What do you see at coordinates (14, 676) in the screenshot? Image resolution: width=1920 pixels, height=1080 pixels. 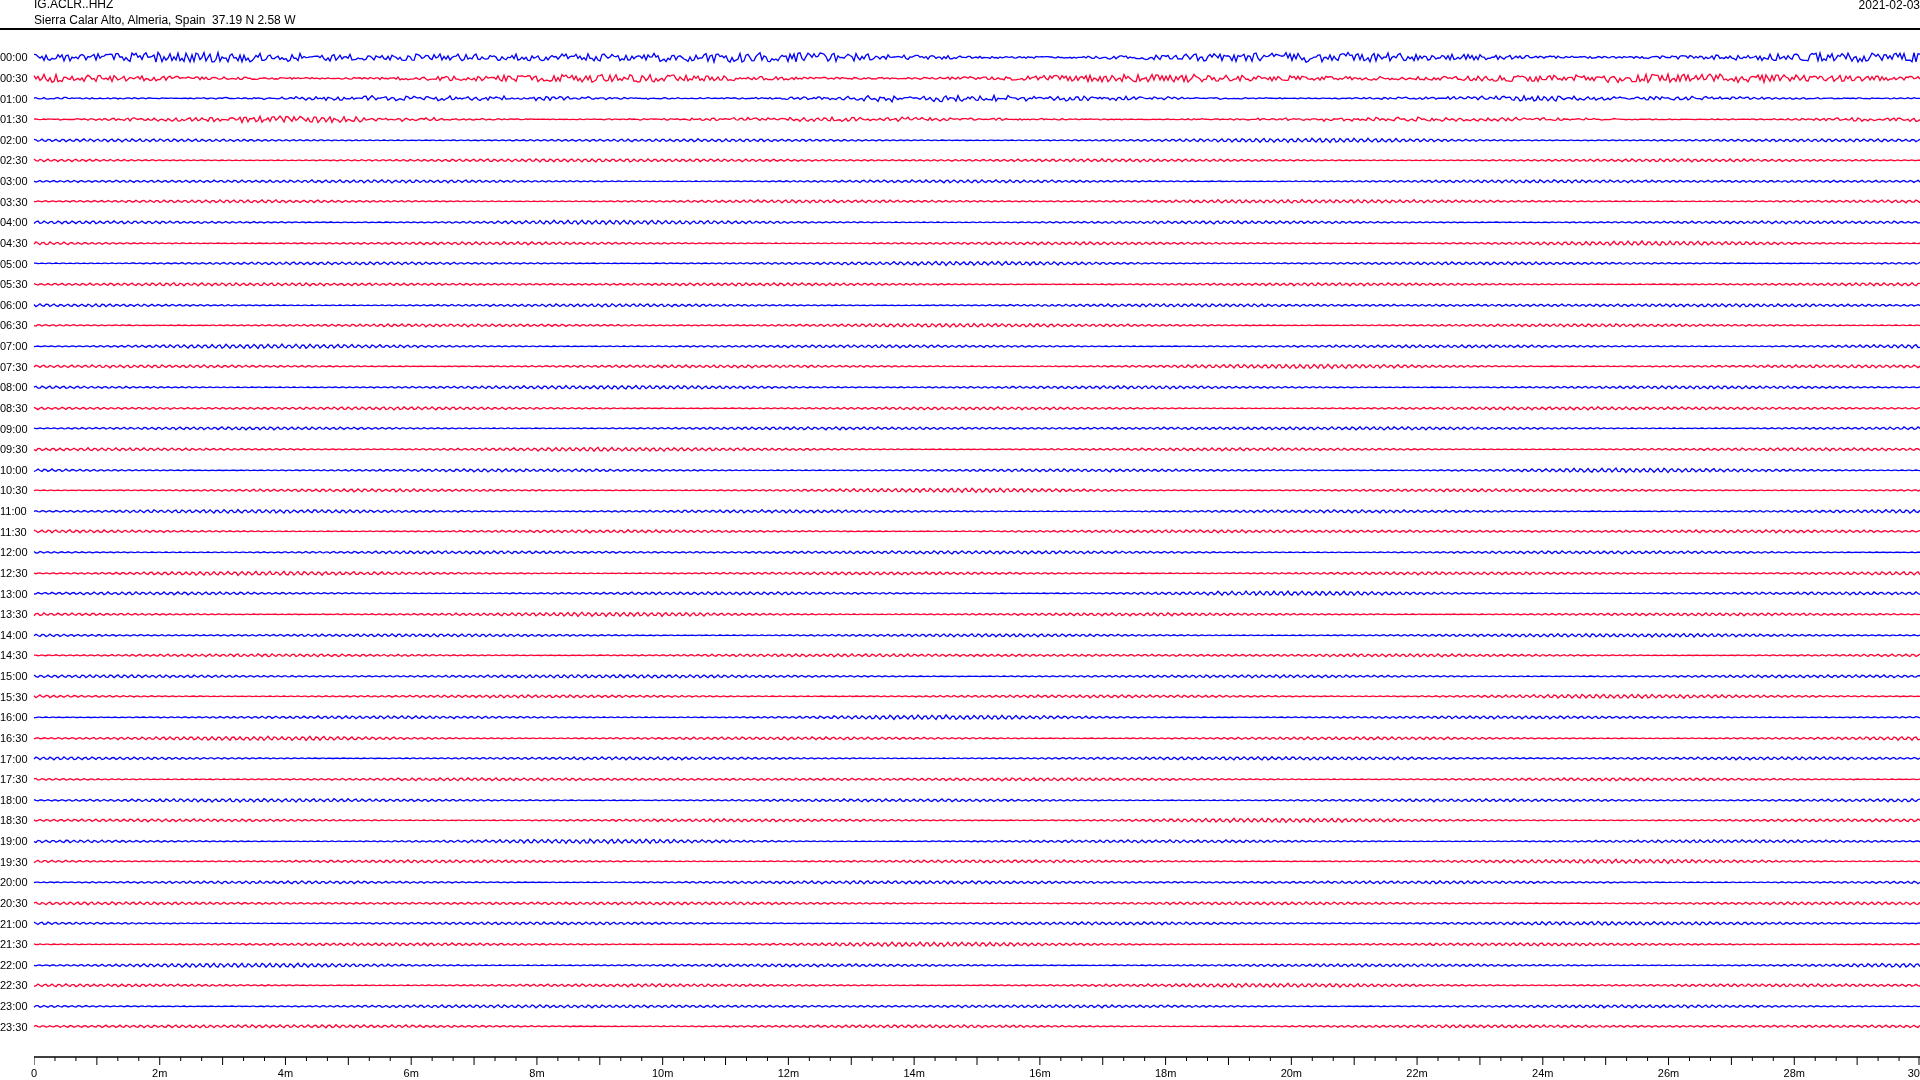 I see `time-label: 15:00` at bounding box center [14, 676].